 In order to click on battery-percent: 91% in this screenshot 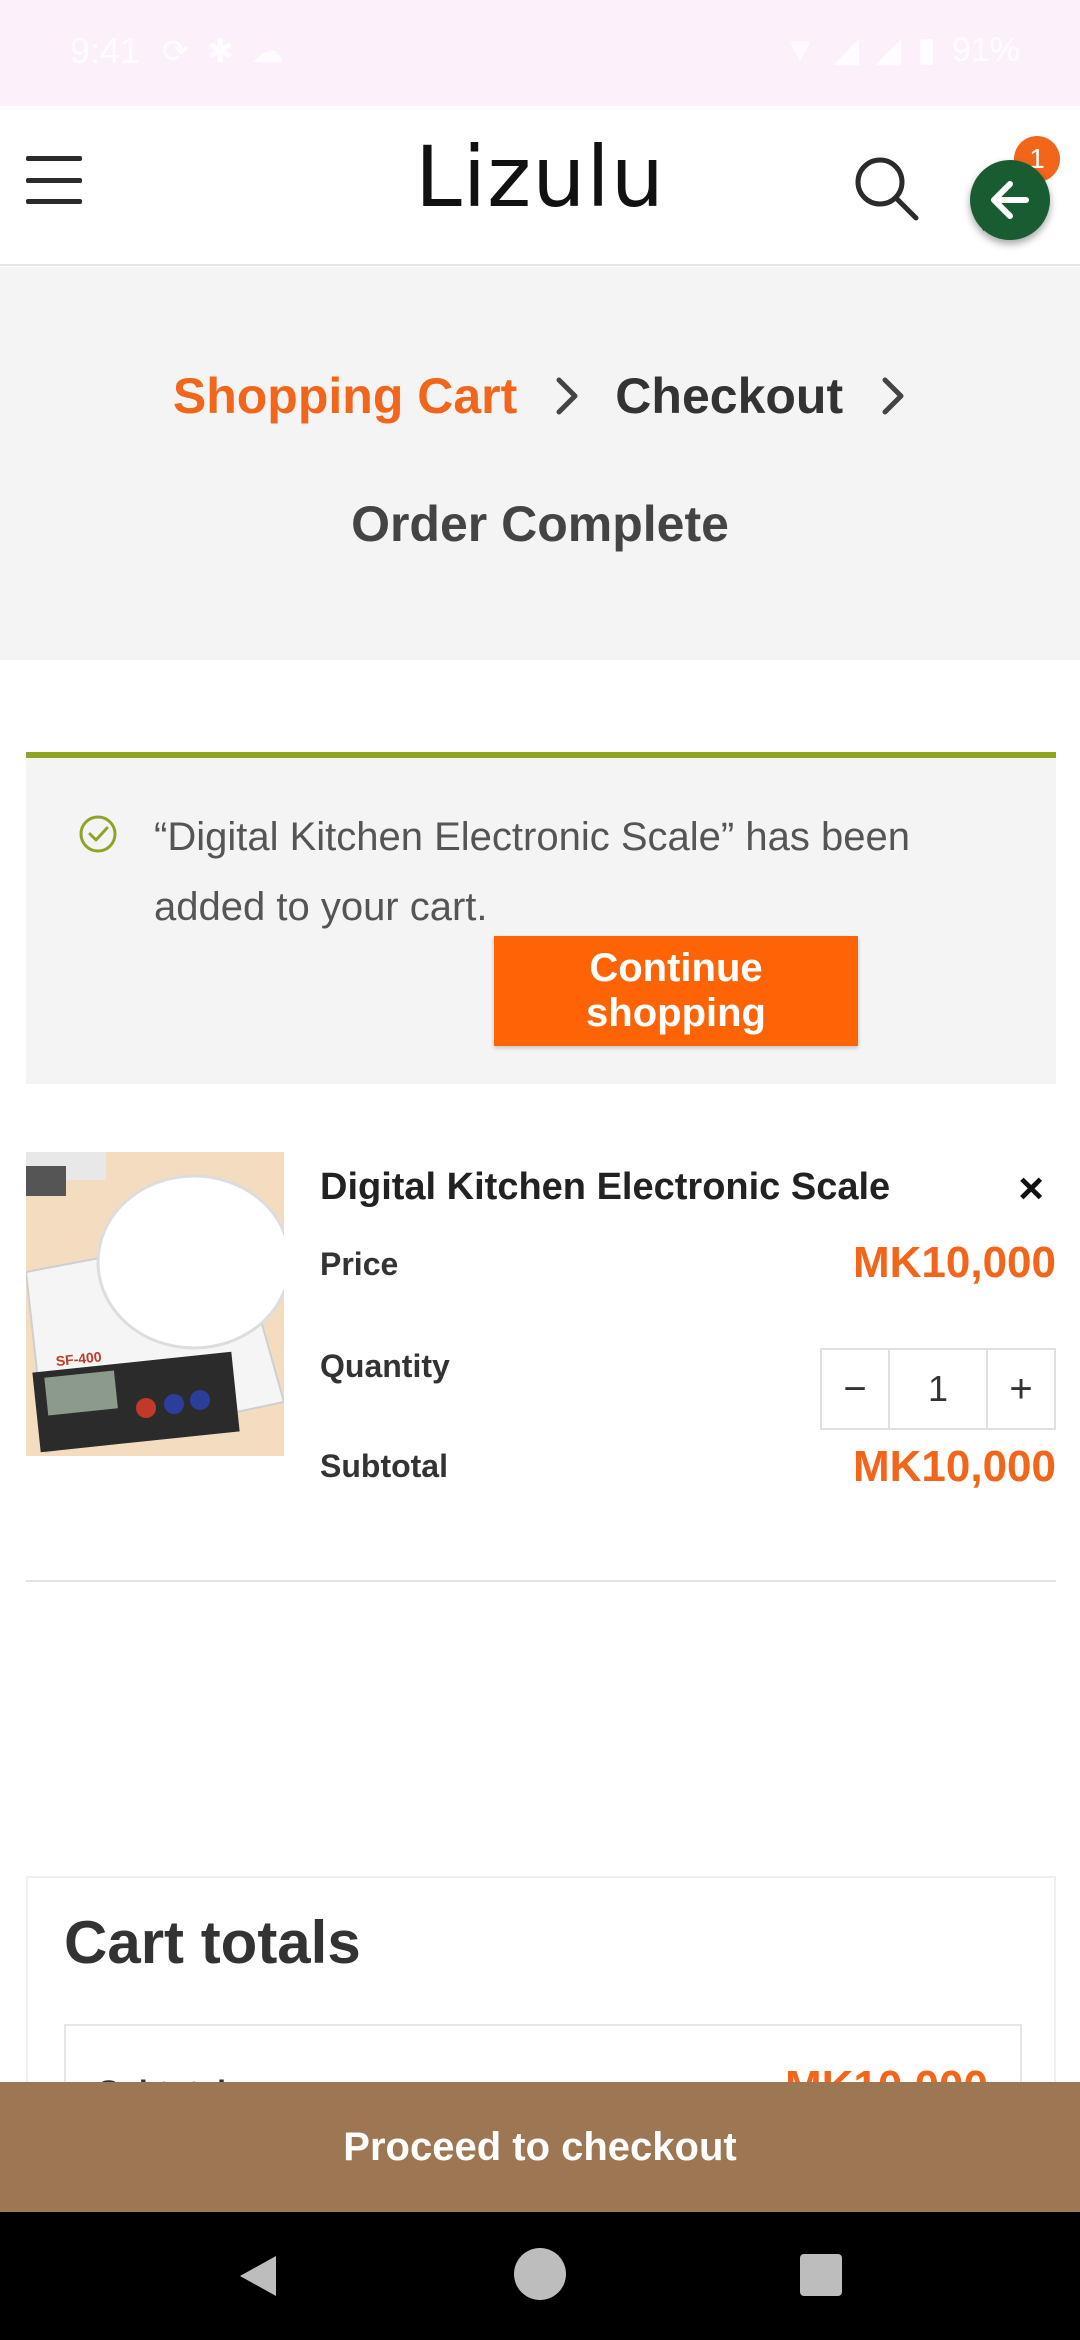, I will do `click(985, 49)`.